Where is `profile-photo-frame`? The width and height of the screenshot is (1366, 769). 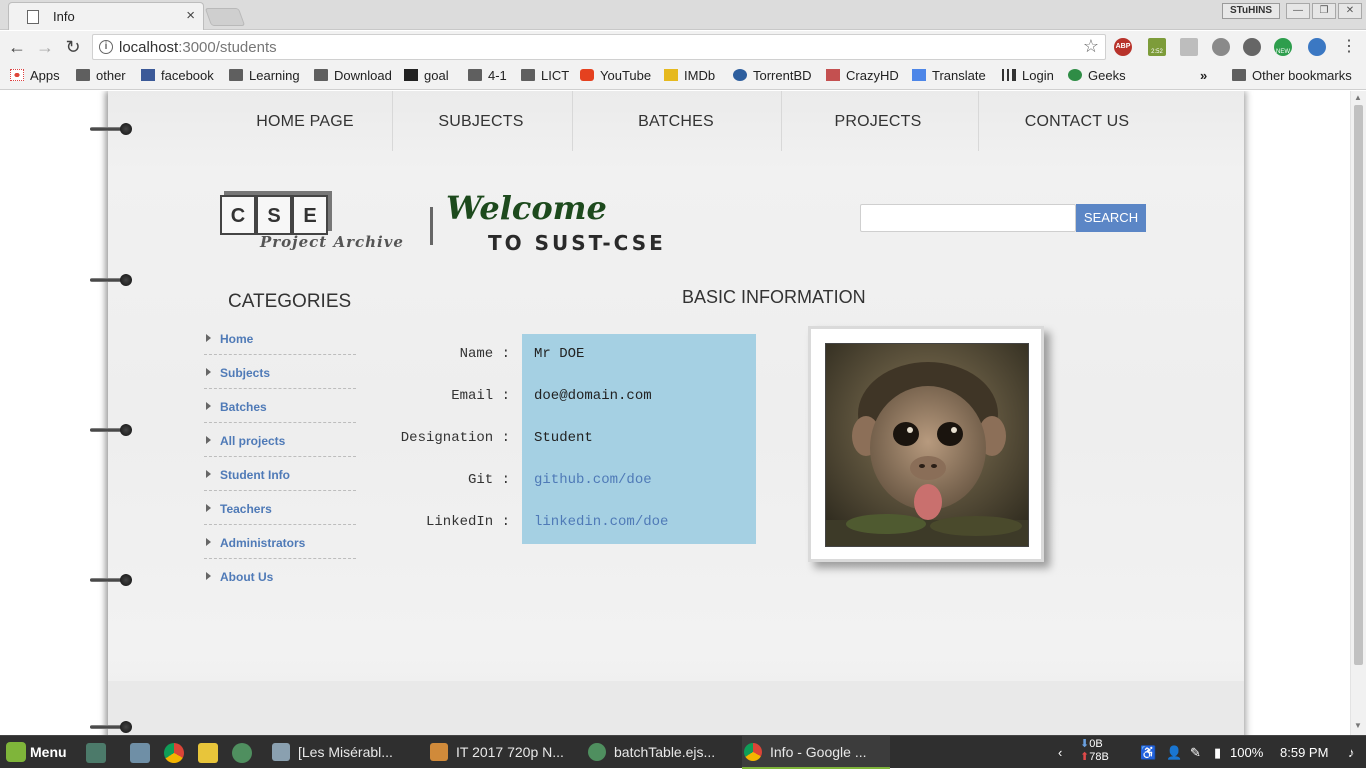 profile-photo-frame is located at coordinates (926, 444).